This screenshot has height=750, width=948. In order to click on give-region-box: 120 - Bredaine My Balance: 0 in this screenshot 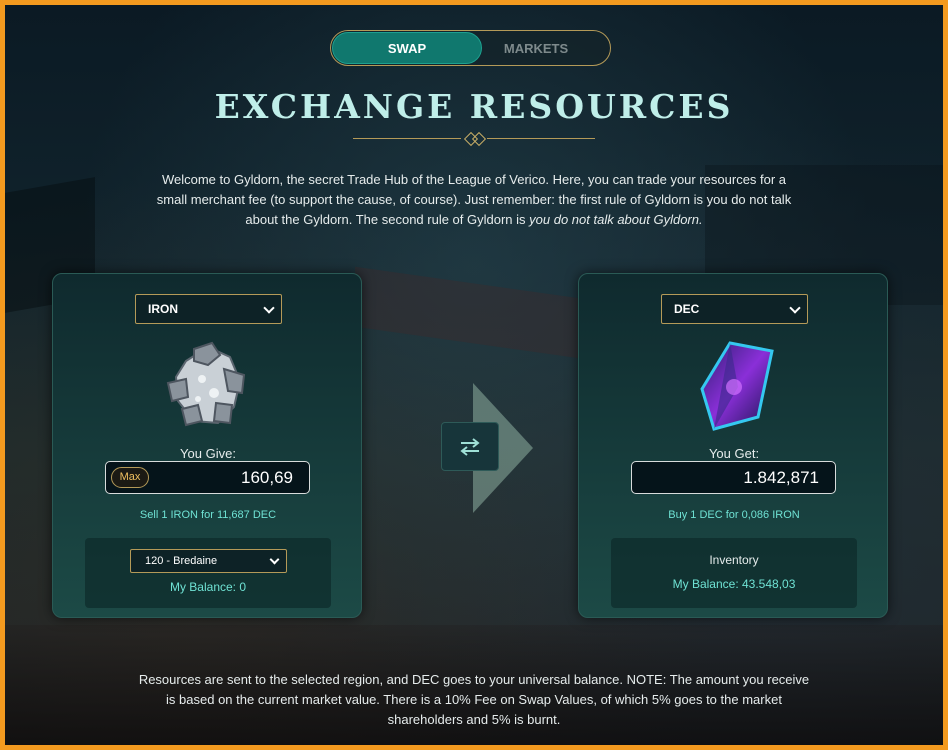, I will do `click(208, 573)`.